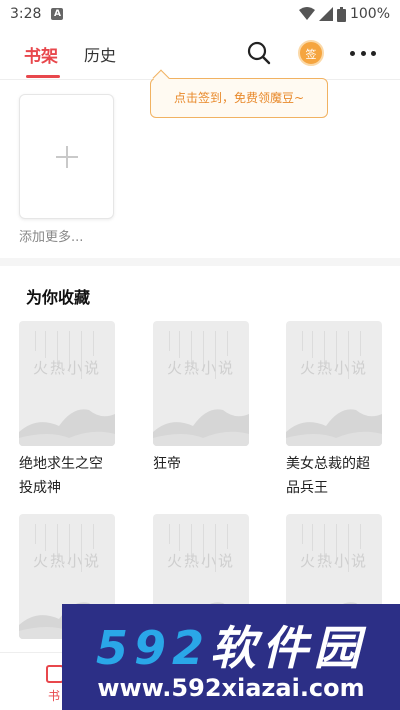 The height and width of the screenshot is (710, 400). Describe the element at coordinates (100, 54) in the screenshot. I see `tab-history: 历史` at that location.